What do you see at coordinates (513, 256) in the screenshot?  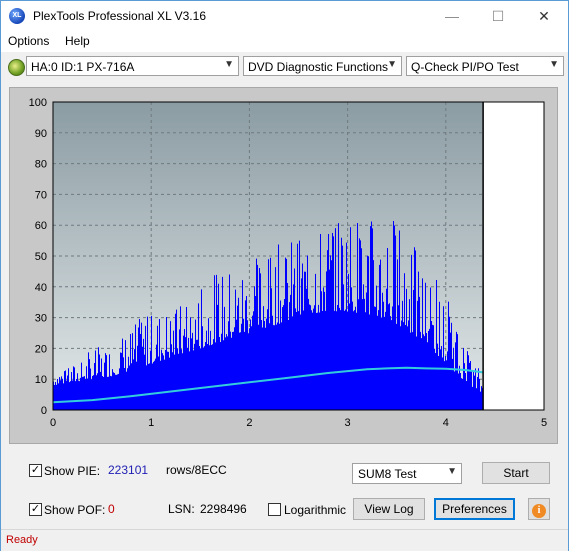 I see `unscanned-region` at bounding box center [513, 256].